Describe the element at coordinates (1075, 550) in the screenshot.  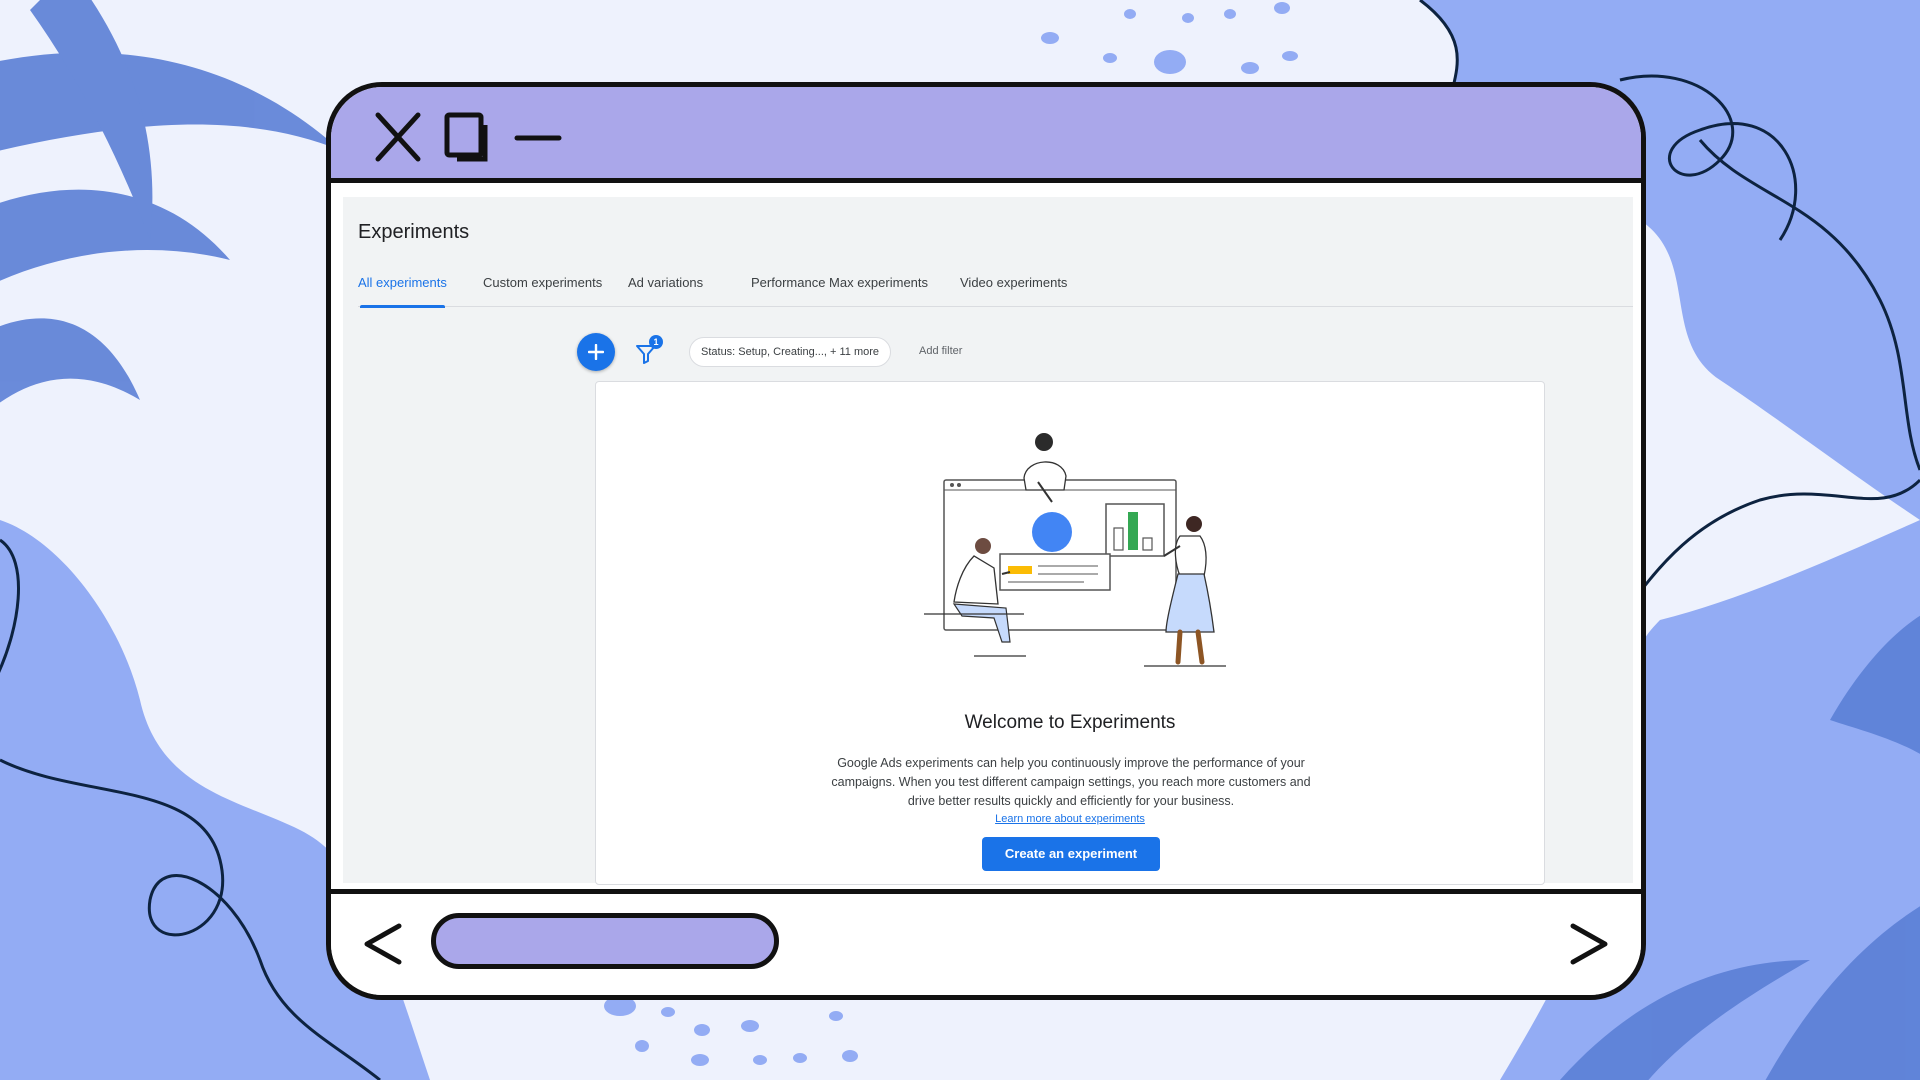
I see `experiments-illustration` at that location.